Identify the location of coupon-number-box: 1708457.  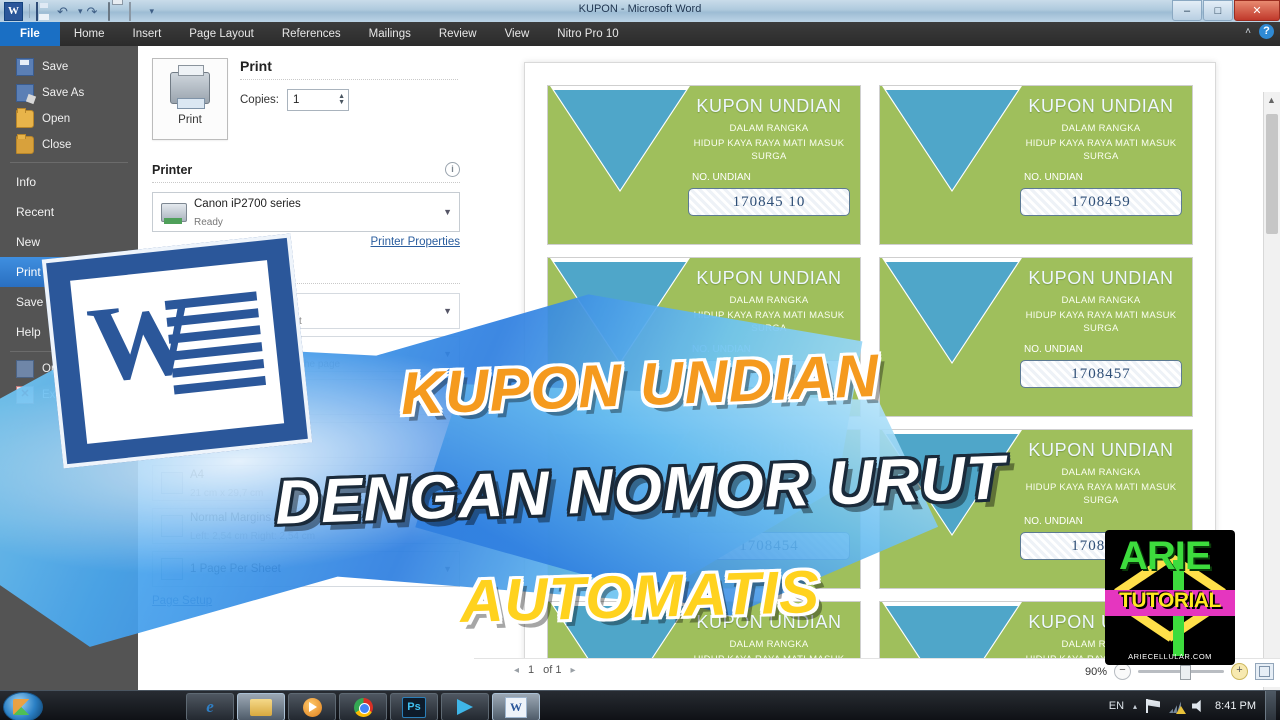
(1101, 374).